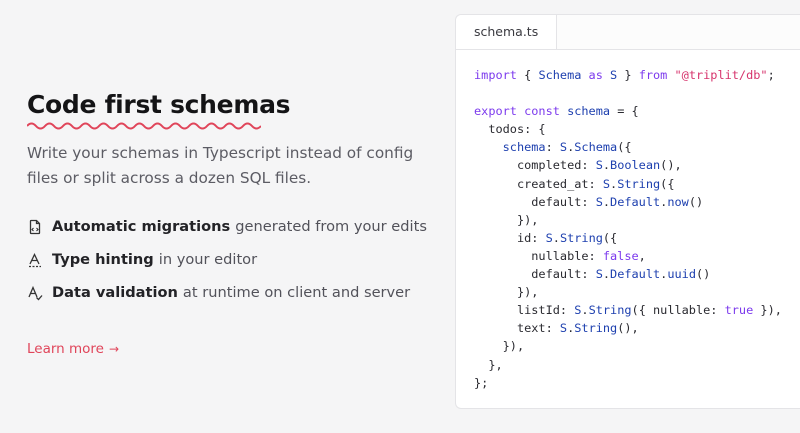  What do you see at coordinates (159, 104) in the screenshot?
I see `section-title: Code first schemas` at bounding box center [159, 104].